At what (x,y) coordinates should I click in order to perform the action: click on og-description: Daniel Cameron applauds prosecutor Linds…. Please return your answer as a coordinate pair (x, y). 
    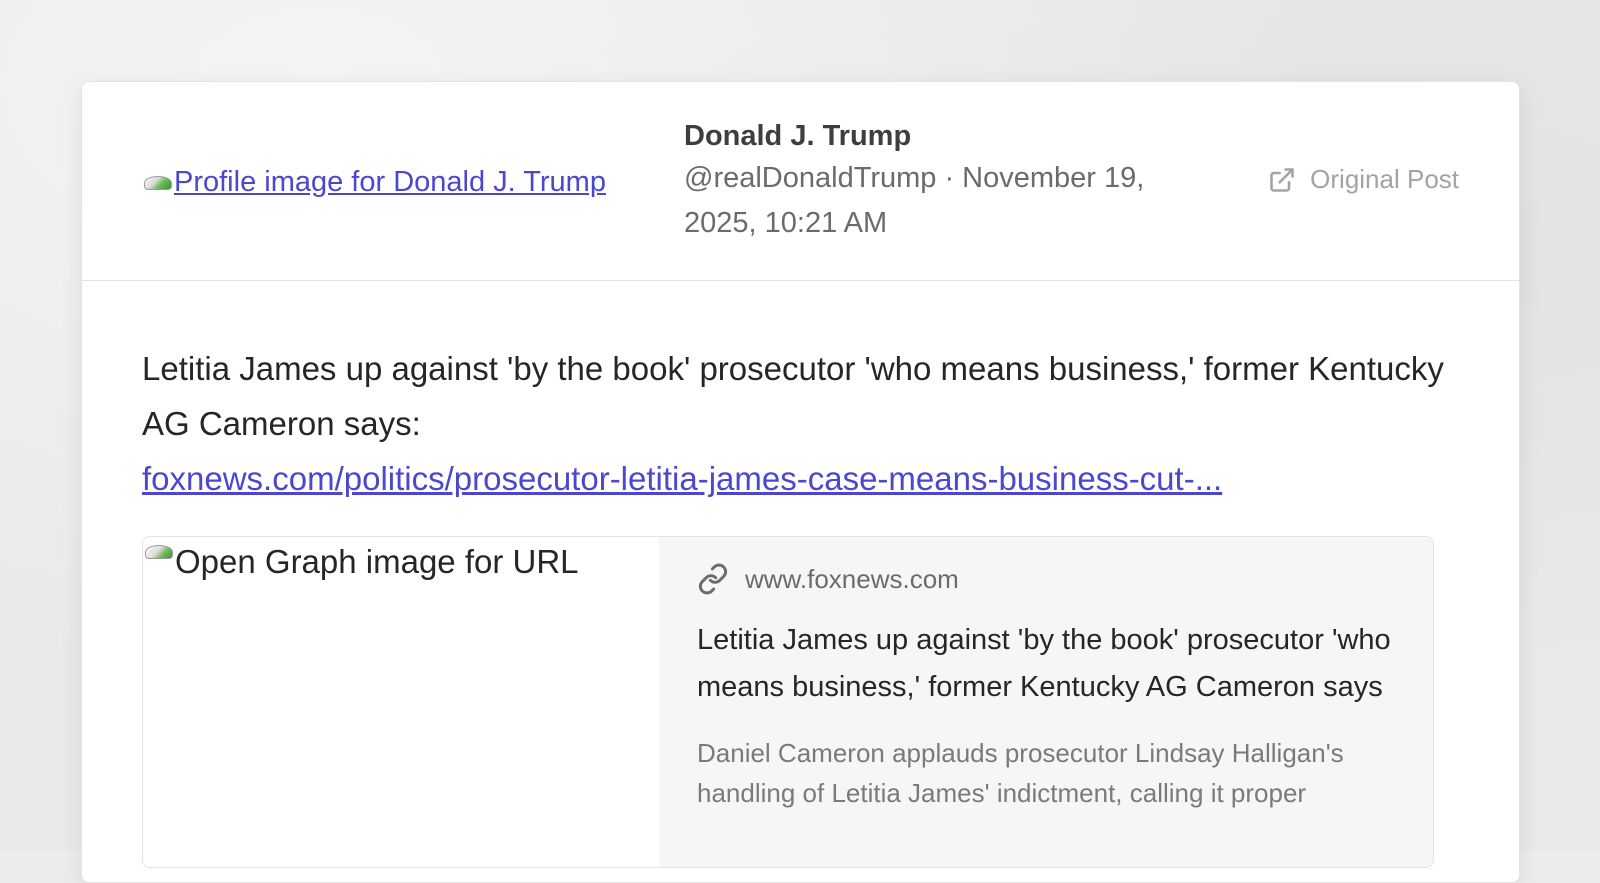
    Looking at the image, I should click on (1046, 773).